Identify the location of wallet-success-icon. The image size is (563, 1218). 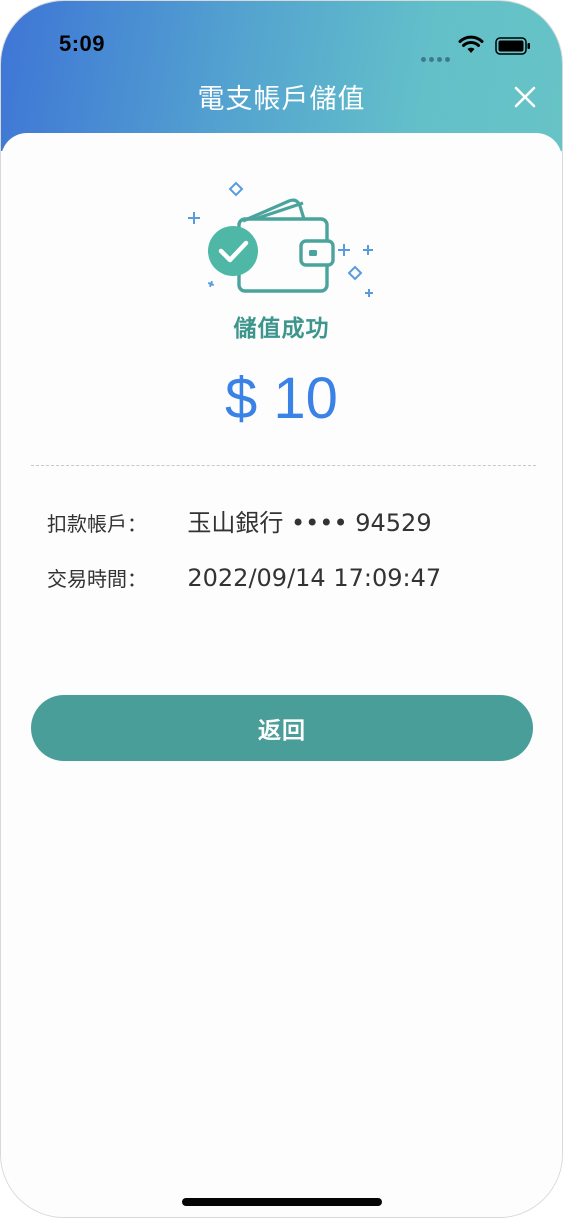
(280, 239).